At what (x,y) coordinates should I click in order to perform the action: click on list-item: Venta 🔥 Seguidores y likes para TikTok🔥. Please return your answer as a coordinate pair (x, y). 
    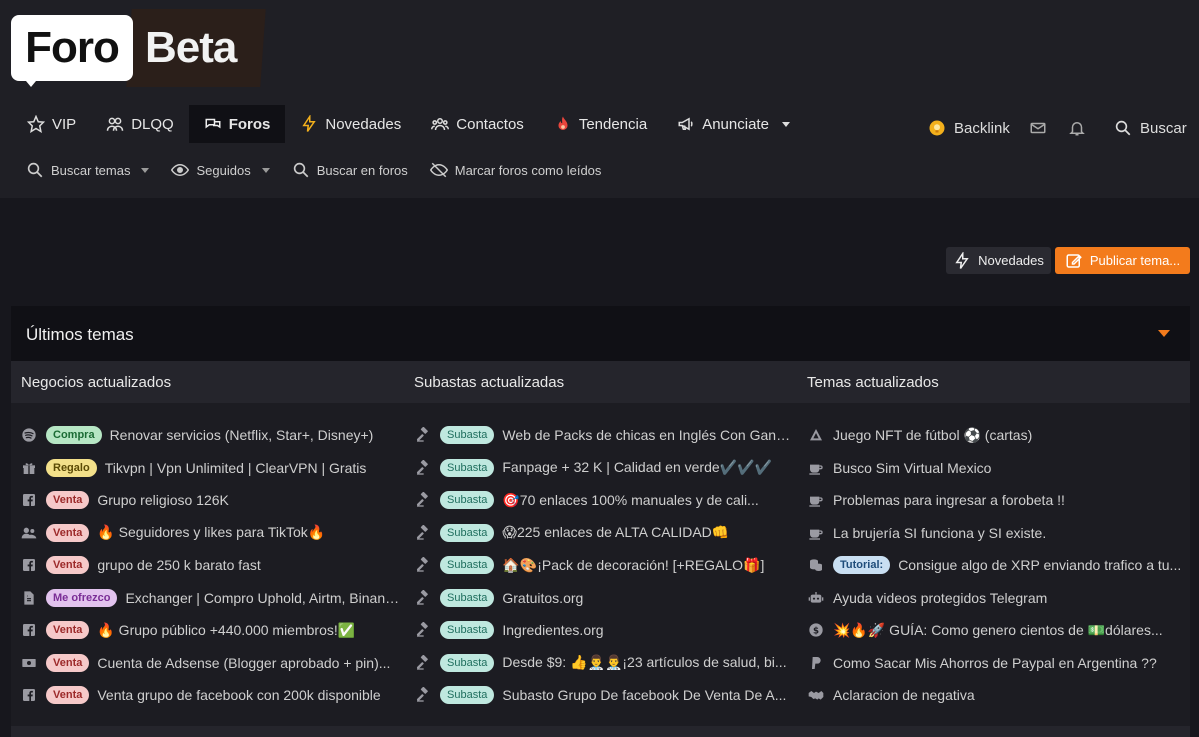
    Looking at the image, I should click on (210, 533).